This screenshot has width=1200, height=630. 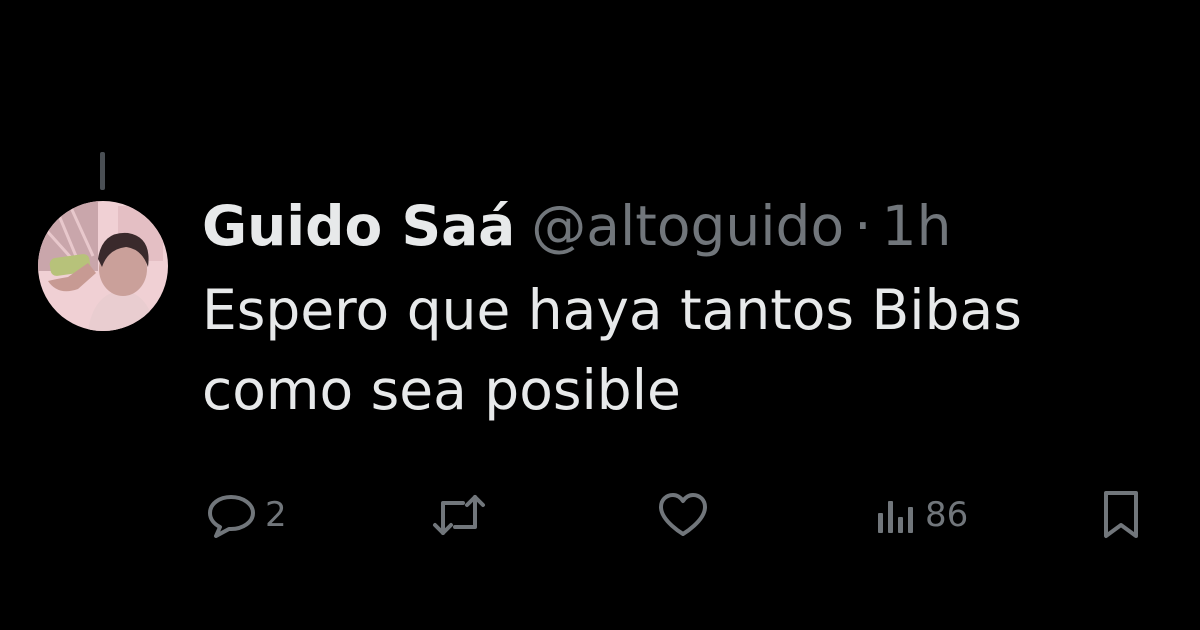 I want to click on tweet-text-line: Espero que haya tantos Bibas, so click(x=612, y=310).